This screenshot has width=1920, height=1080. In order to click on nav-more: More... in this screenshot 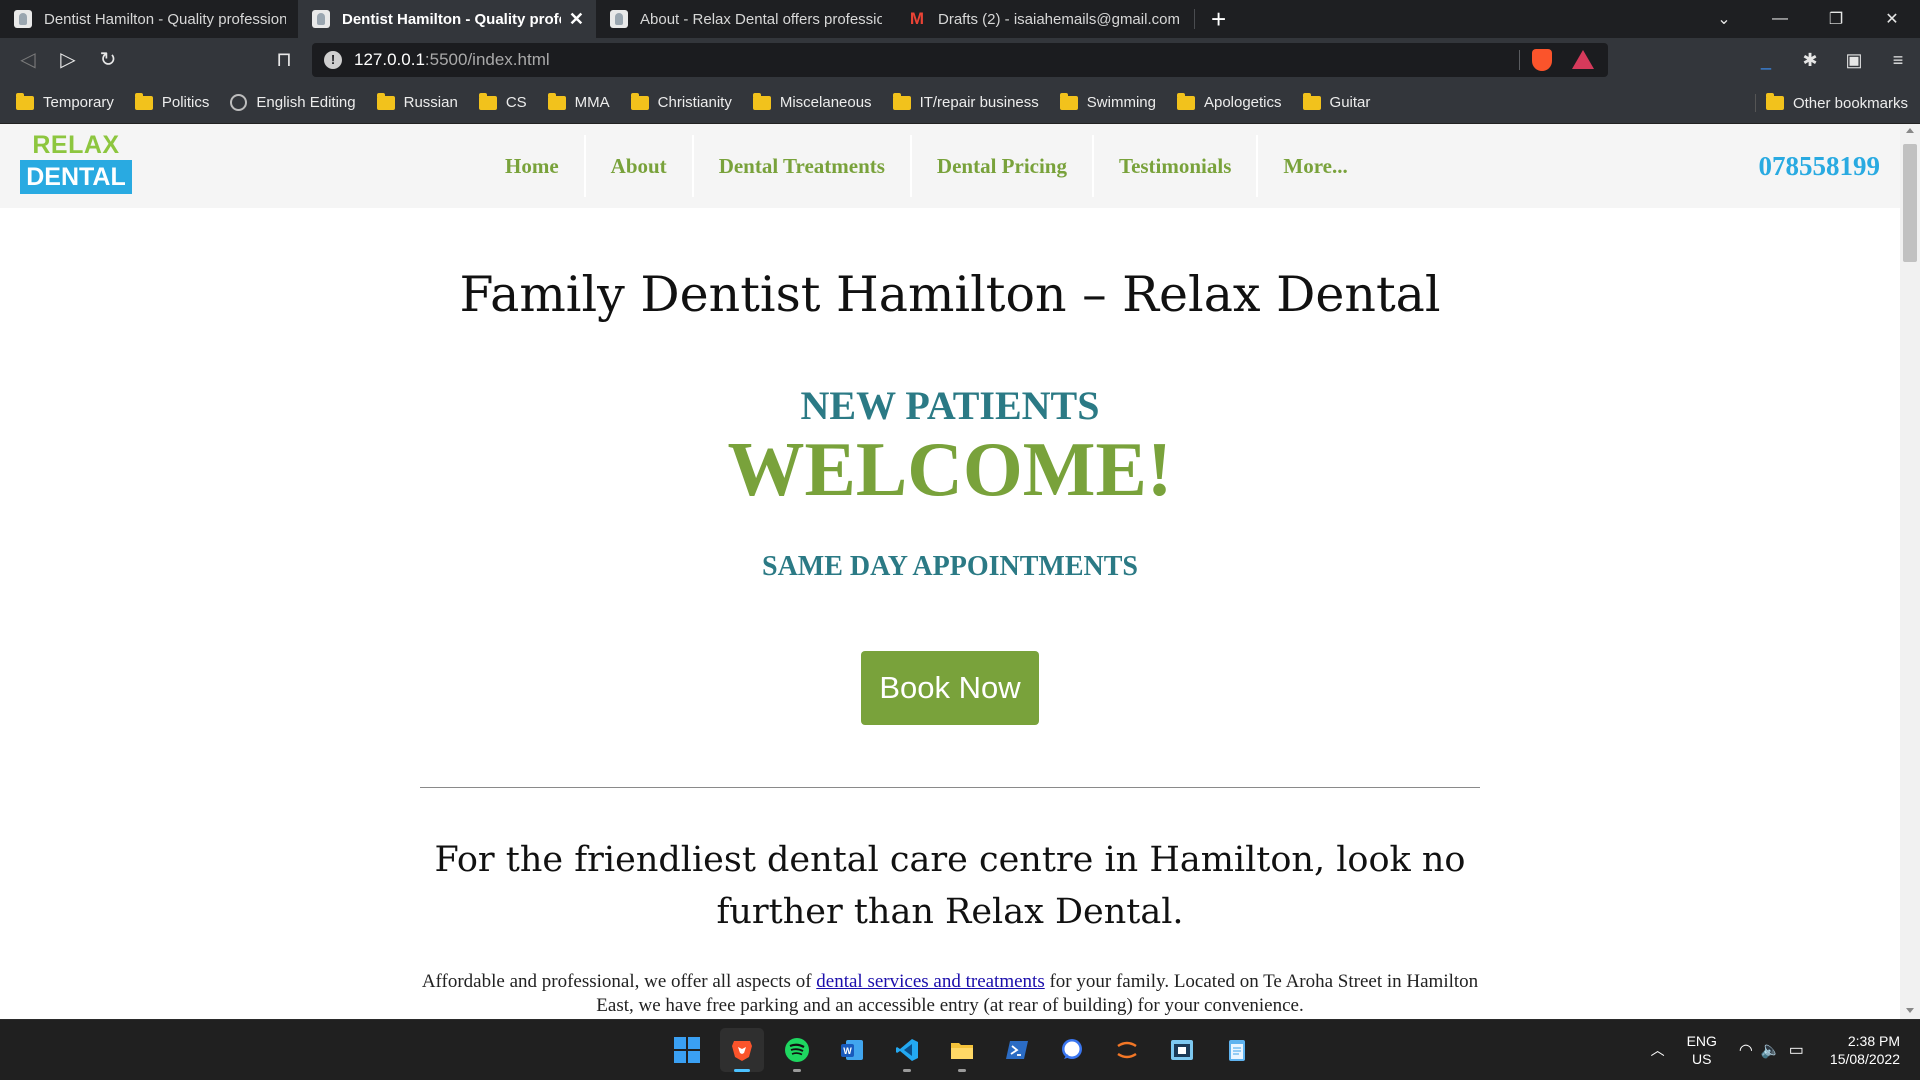, I will do `click(1315, 166)`.